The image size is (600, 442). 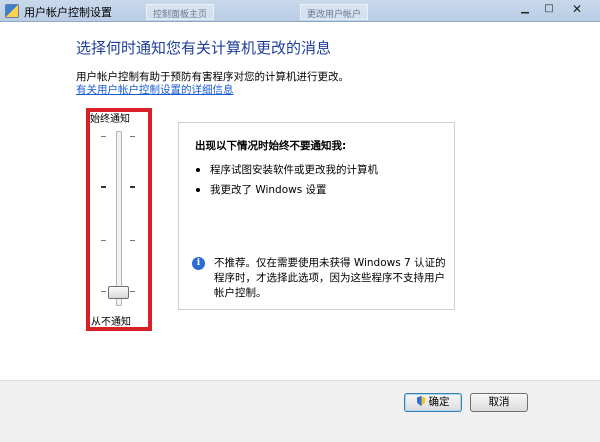 What do you see at coordinates (334, 12) in the screenshot?
I see `background-window-tab: 更改用户帐户` at bounding box center [334, 12].